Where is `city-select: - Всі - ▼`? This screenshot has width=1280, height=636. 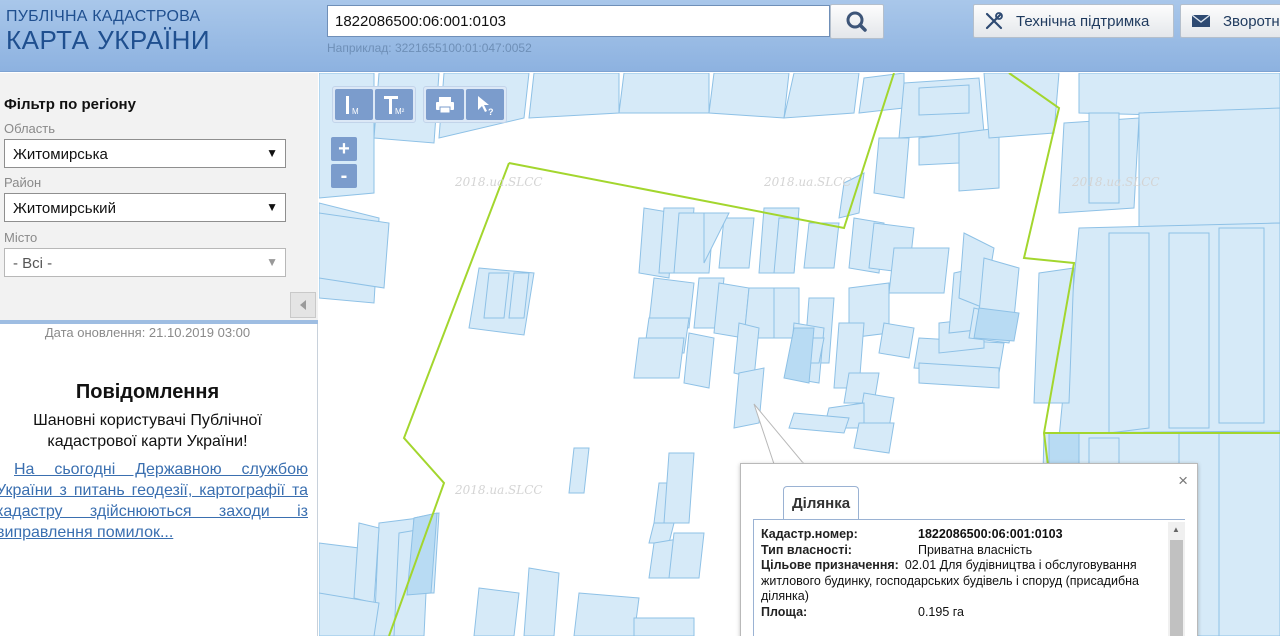
city-select: - Всі - ▼ is located at coordinates (145, 262).